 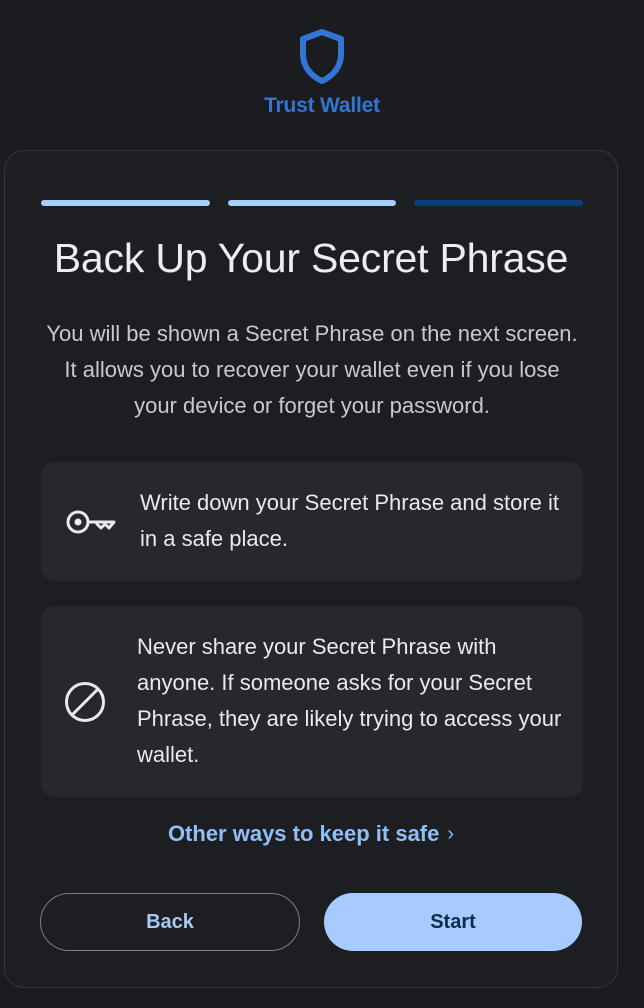 I want to click on progress-steps, so click(x=312, y=203).